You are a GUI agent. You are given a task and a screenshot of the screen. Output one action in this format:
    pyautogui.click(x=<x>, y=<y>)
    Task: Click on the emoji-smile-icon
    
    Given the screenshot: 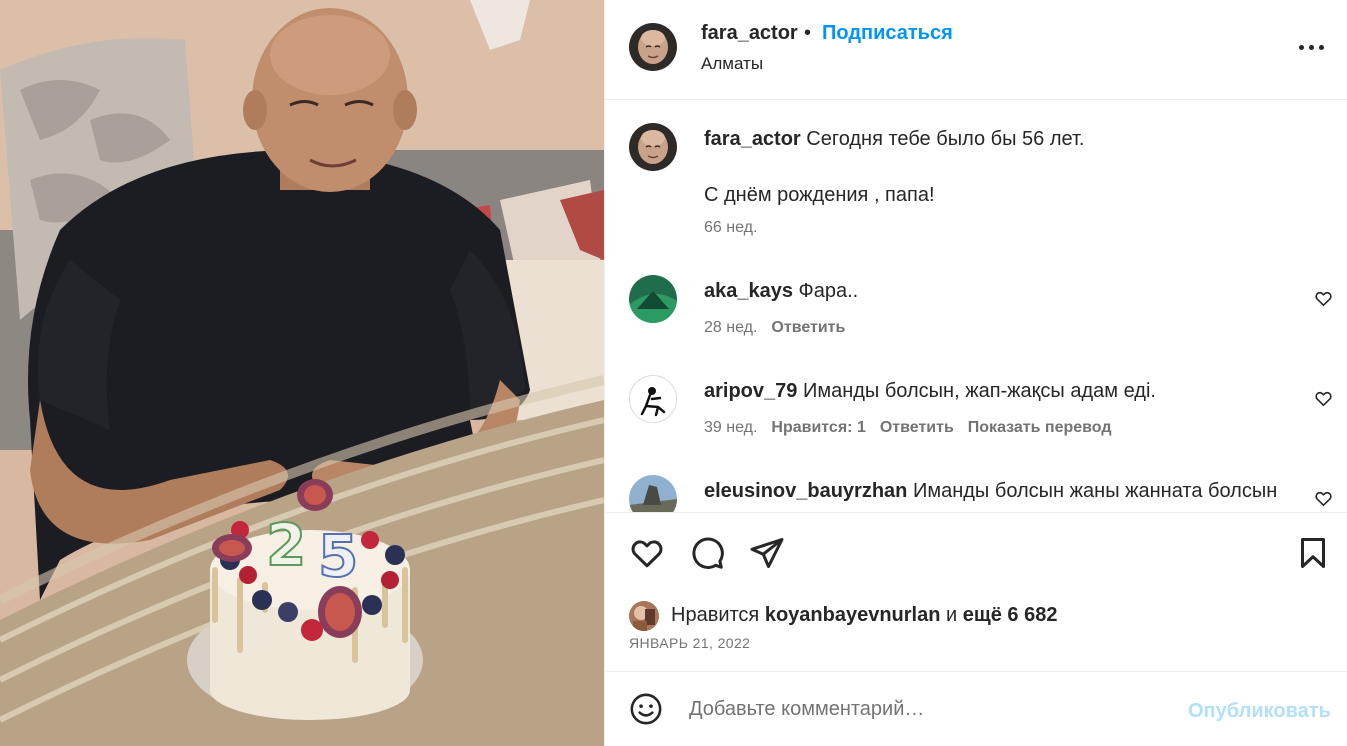 What is the action you would take?
    pyautogui.click(x=646, y=709)
    